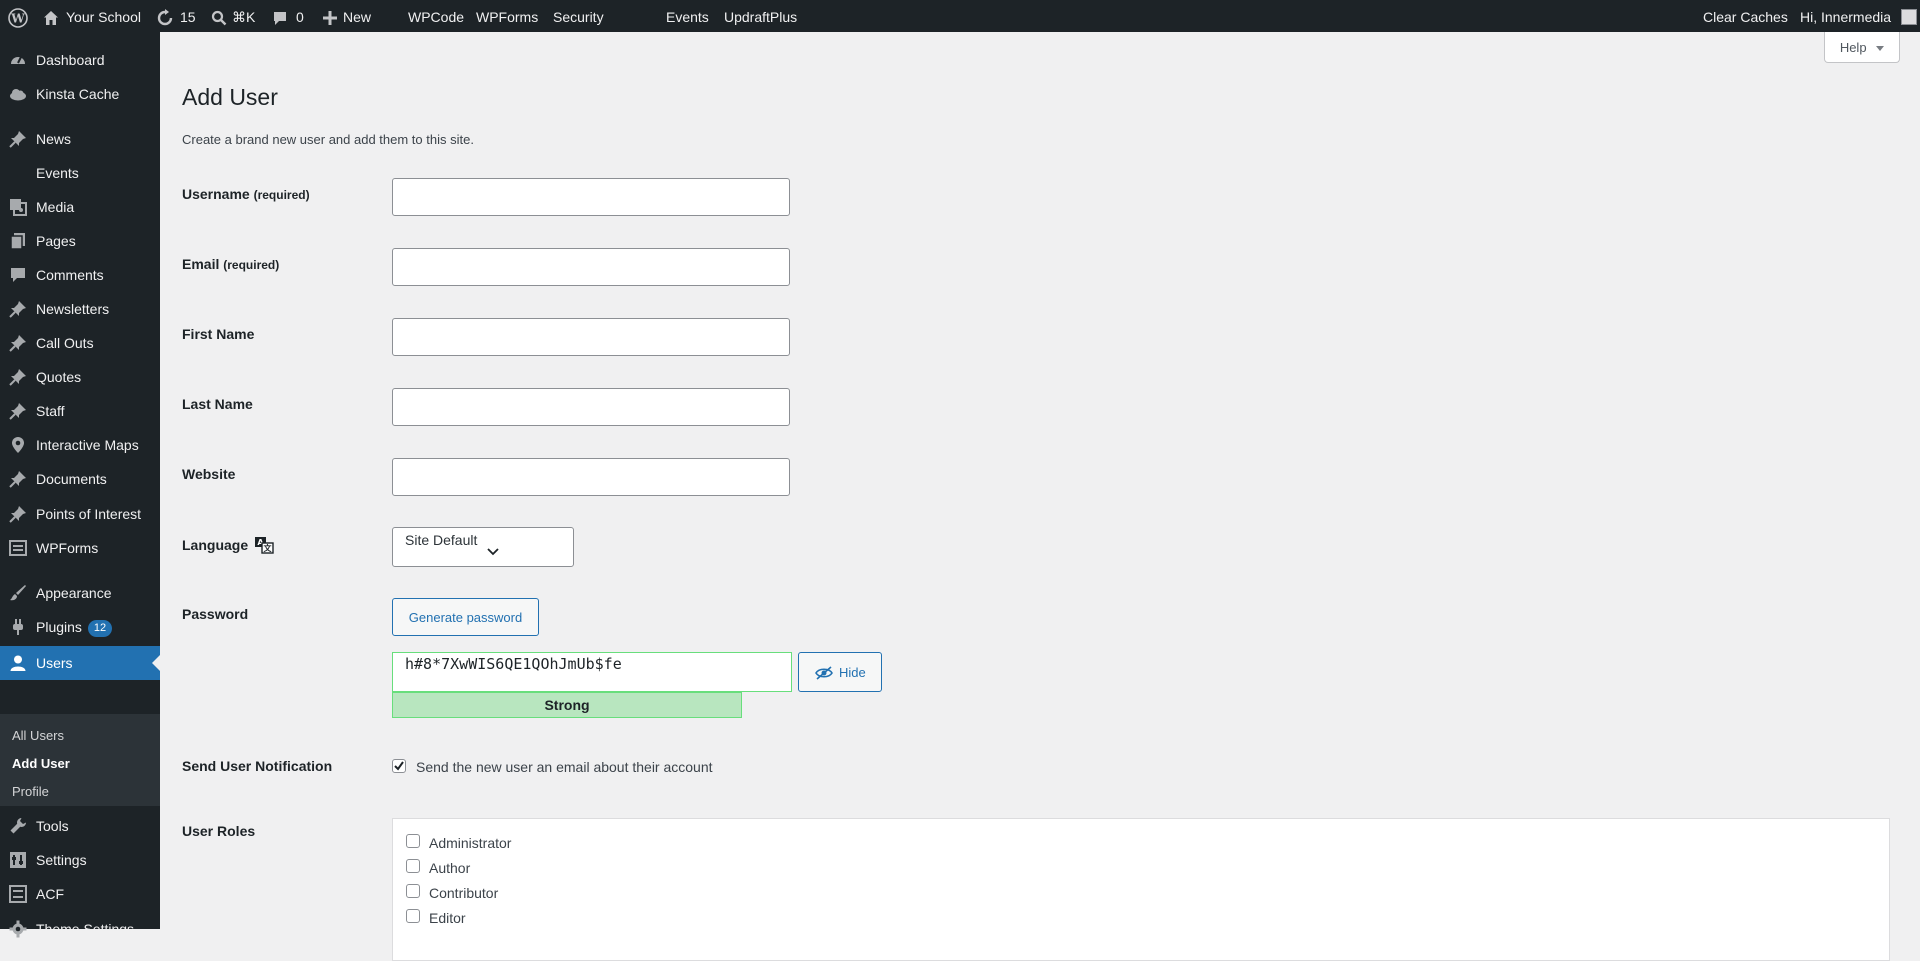 The height and width of the screenshot is (961, 1920). Describe the element at coordinates (80, 139) in the screenshot. I see `menu-news: News` at that location.